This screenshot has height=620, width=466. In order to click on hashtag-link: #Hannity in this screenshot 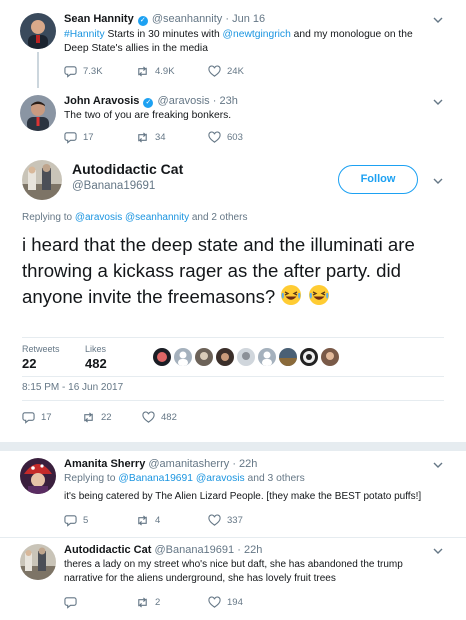, I will do `click(84, 34)`.